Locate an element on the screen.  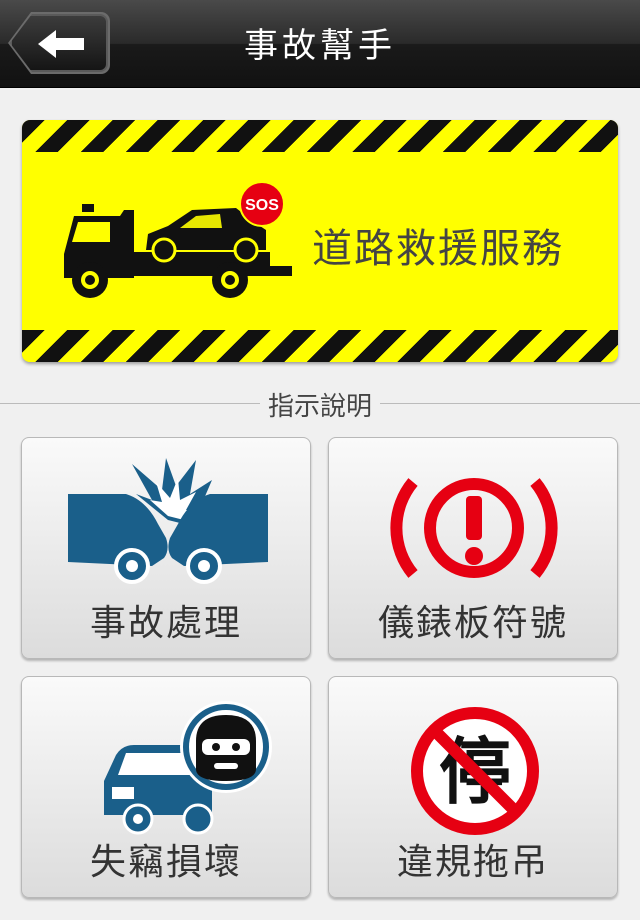
page-title: 事故幫手 is located at coordinates (320, 46).